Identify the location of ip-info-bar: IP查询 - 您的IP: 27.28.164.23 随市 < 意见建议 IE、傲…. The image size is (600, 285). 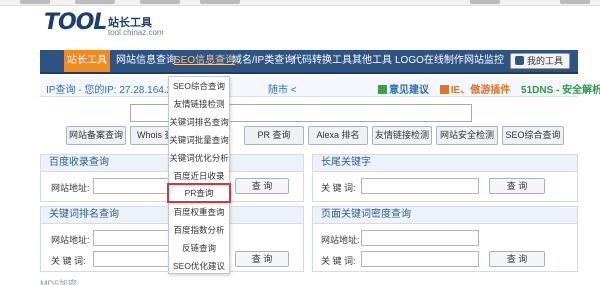
(320, 87).